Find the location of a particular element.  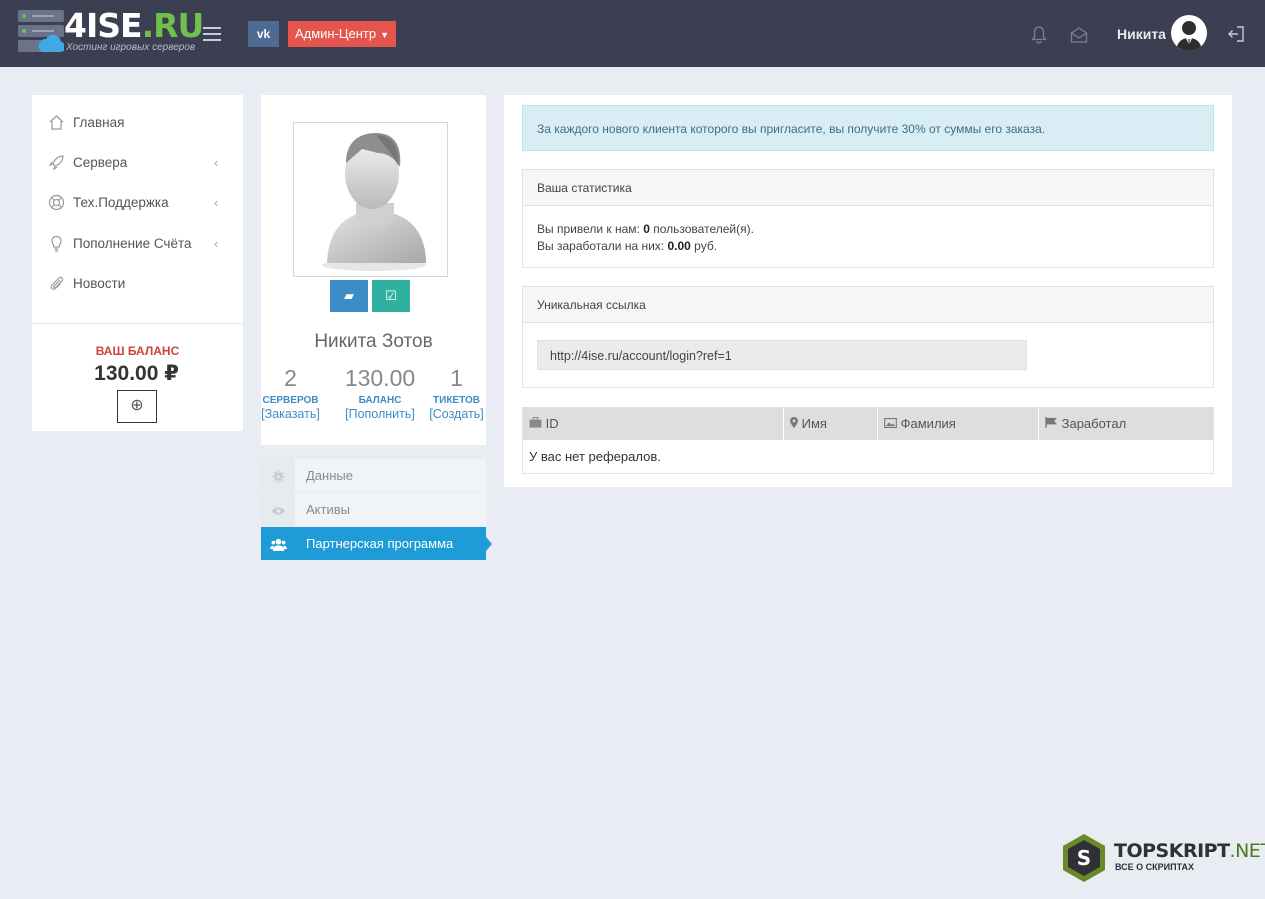

earned-line: Вы заработали на них: 0.00 руб. is located at coordinates (627, 246).